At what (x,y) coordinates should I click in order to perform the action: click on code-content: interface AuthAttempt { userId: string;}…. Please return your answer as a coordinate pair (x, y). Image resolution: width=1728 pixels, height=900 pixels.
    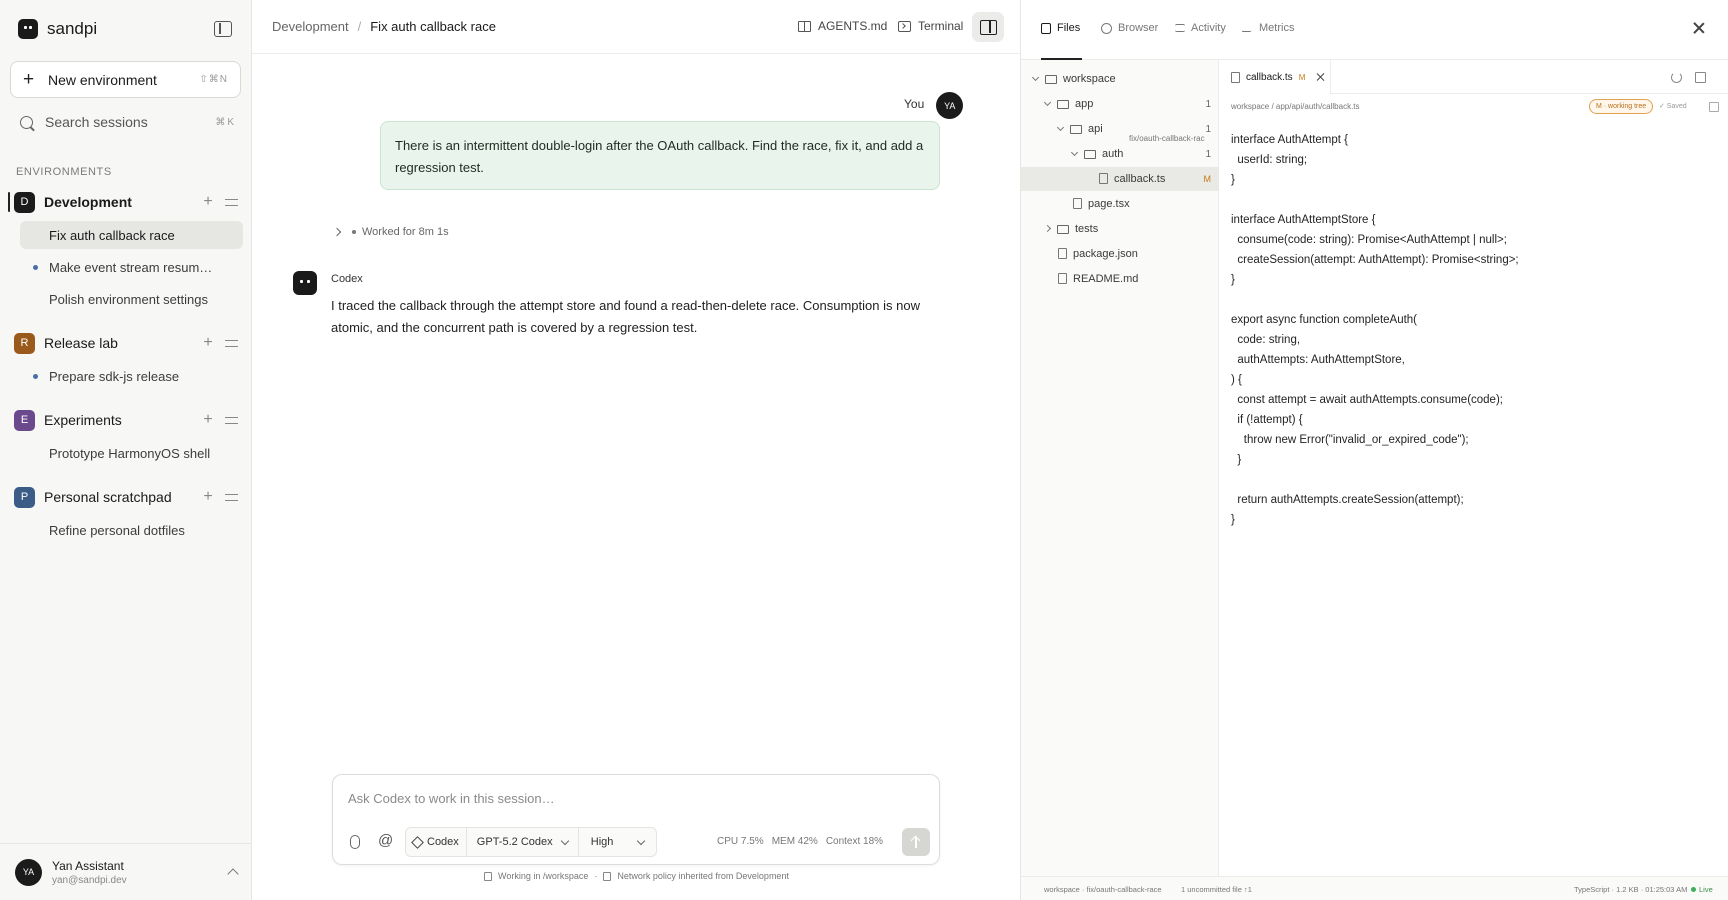
    Looking at the image, I should click on (1375, 330).